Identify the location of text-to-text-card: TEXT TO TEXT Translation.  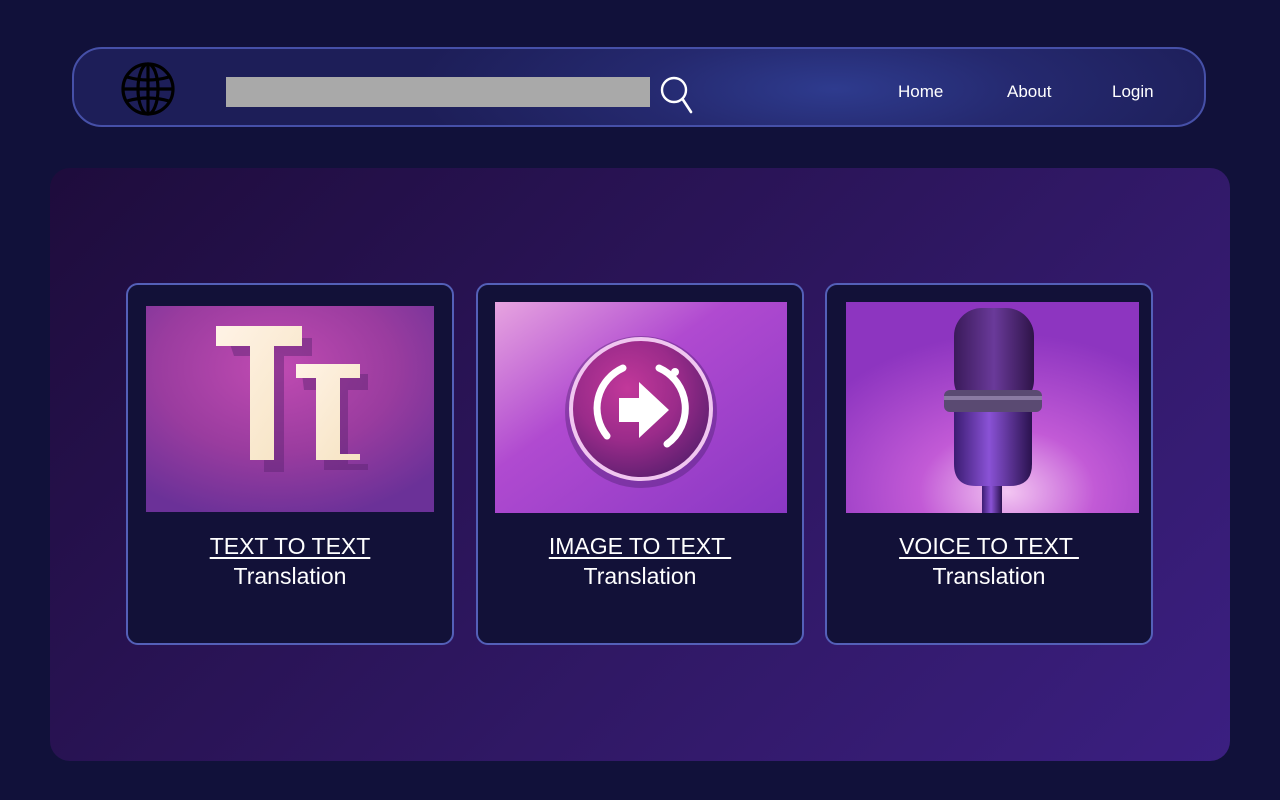
(290, 464).